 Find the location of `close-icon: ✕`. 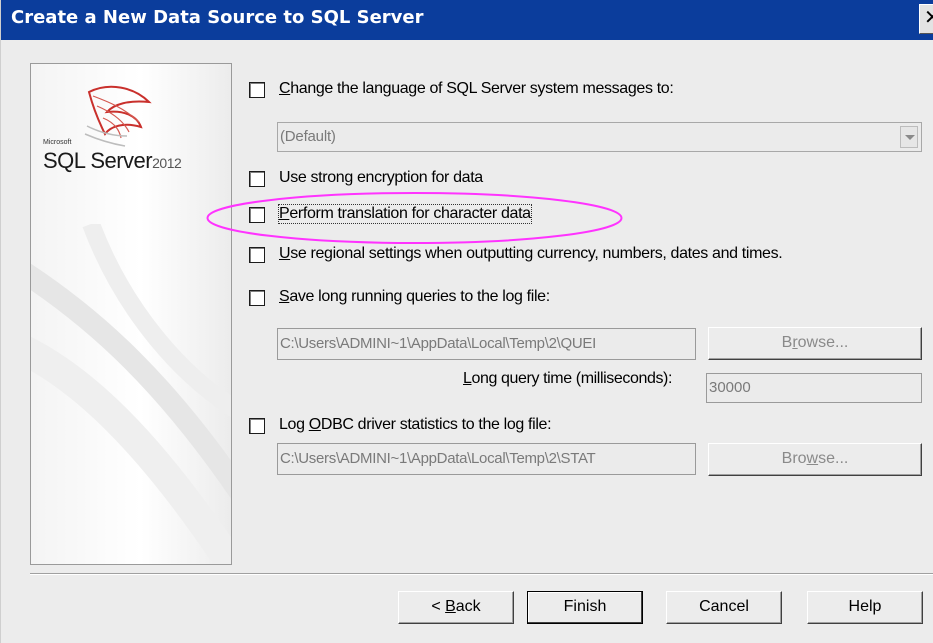

close-icon: ✕ is located at coordinates (928, 18).